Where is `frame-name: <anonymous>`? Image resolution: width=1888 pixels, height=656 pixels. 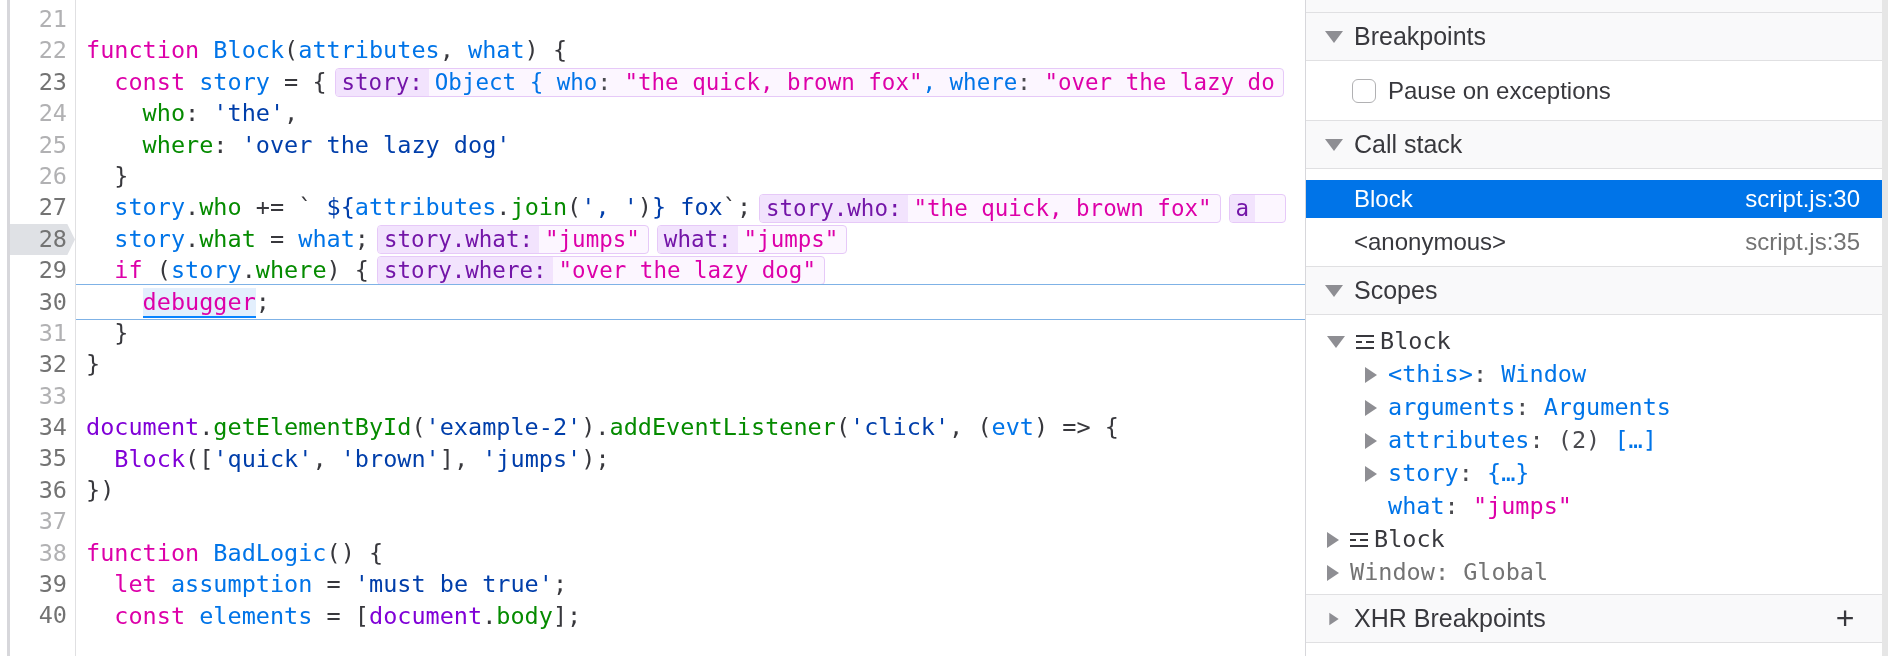 frame-name: <anonymous> is located at coordinates (1430, 242).